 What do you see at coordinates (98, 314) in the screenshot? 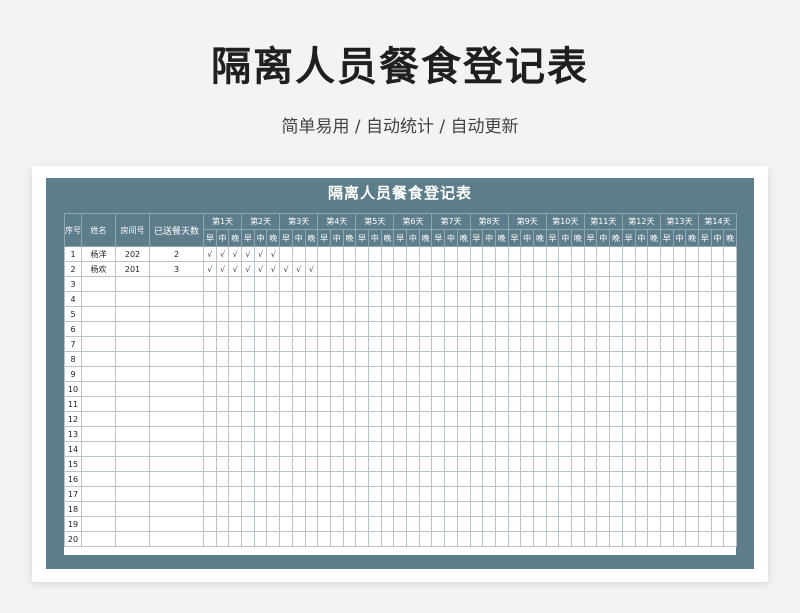
I see `cell-name` at bounding box center [98, 314].